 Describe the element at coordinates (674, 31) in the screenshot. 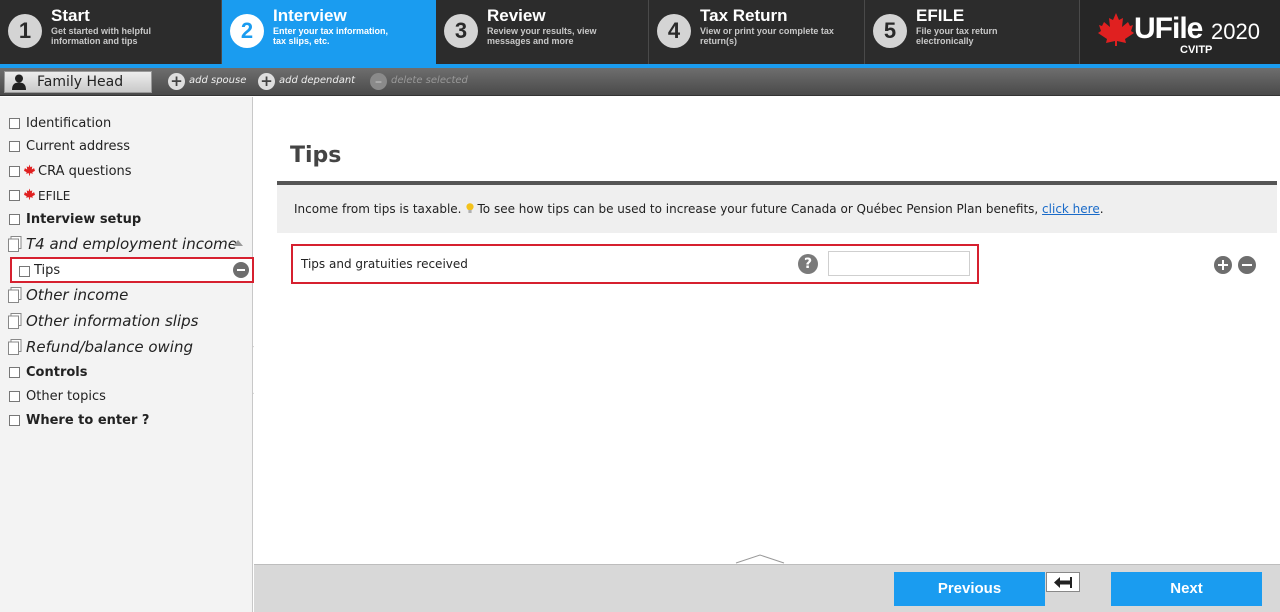

I see `step-number: 4` at that location.